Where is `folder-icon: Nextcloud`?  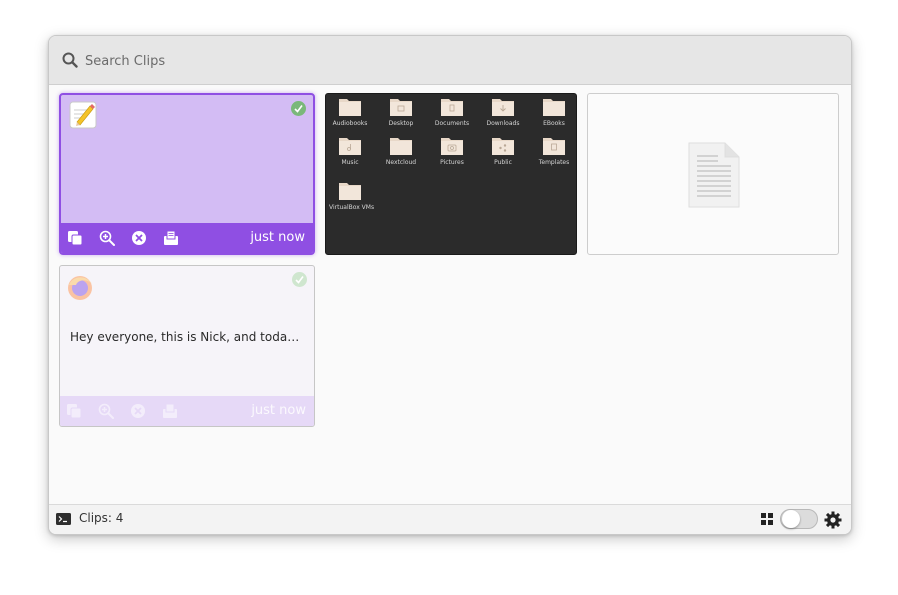
folder-icon: Nextcloud is located at coordinates (401, 151).